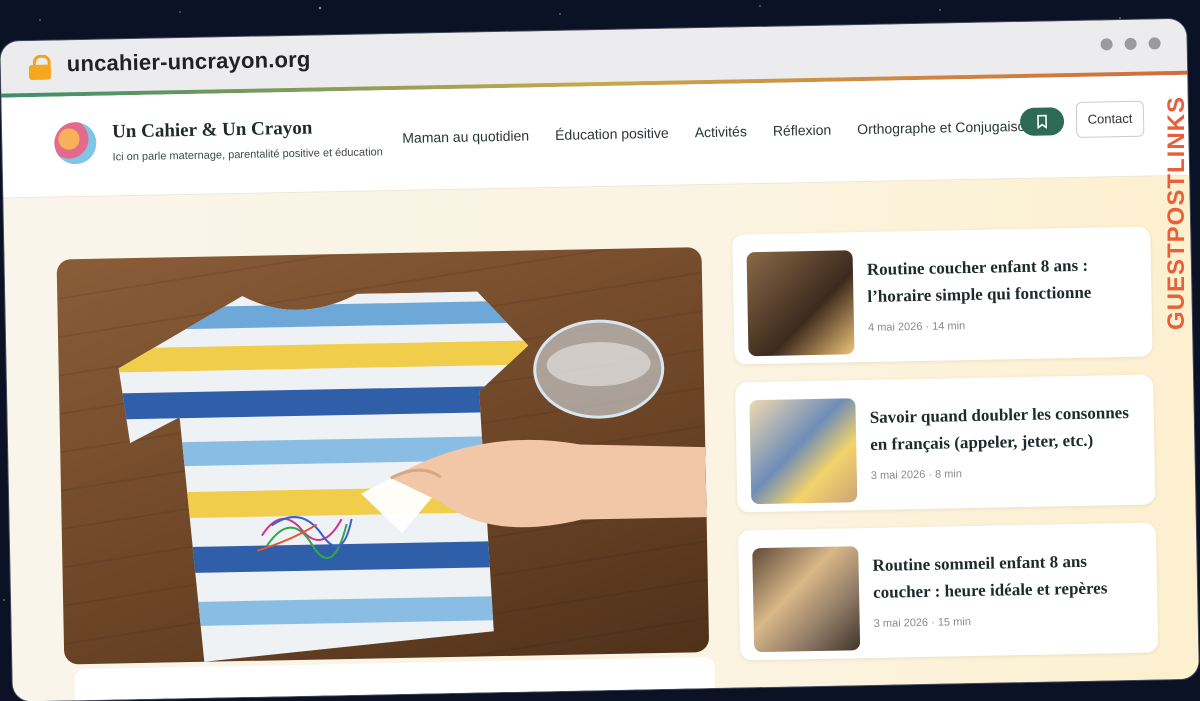  I want to click on nav-item-activites: Activités, so click(721, 131).